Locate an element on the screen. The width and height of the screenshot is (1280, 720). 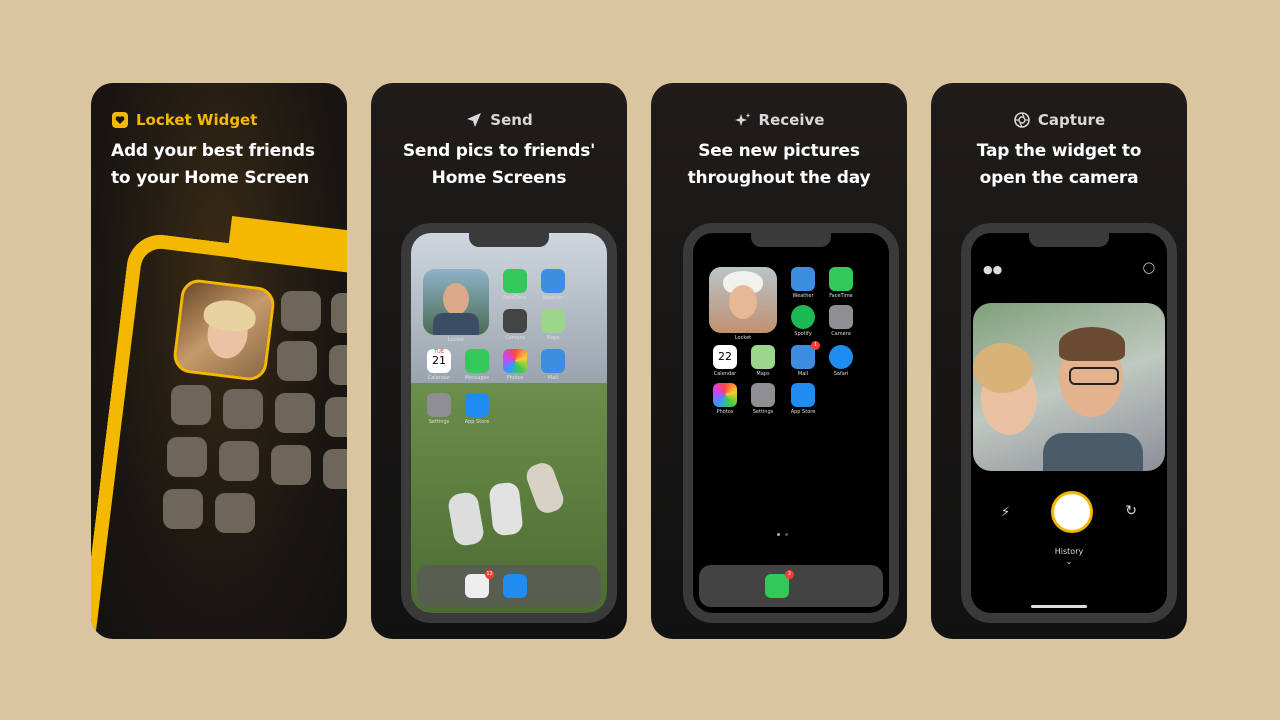
paper-plane-icon is located at coordinates (474, 120).